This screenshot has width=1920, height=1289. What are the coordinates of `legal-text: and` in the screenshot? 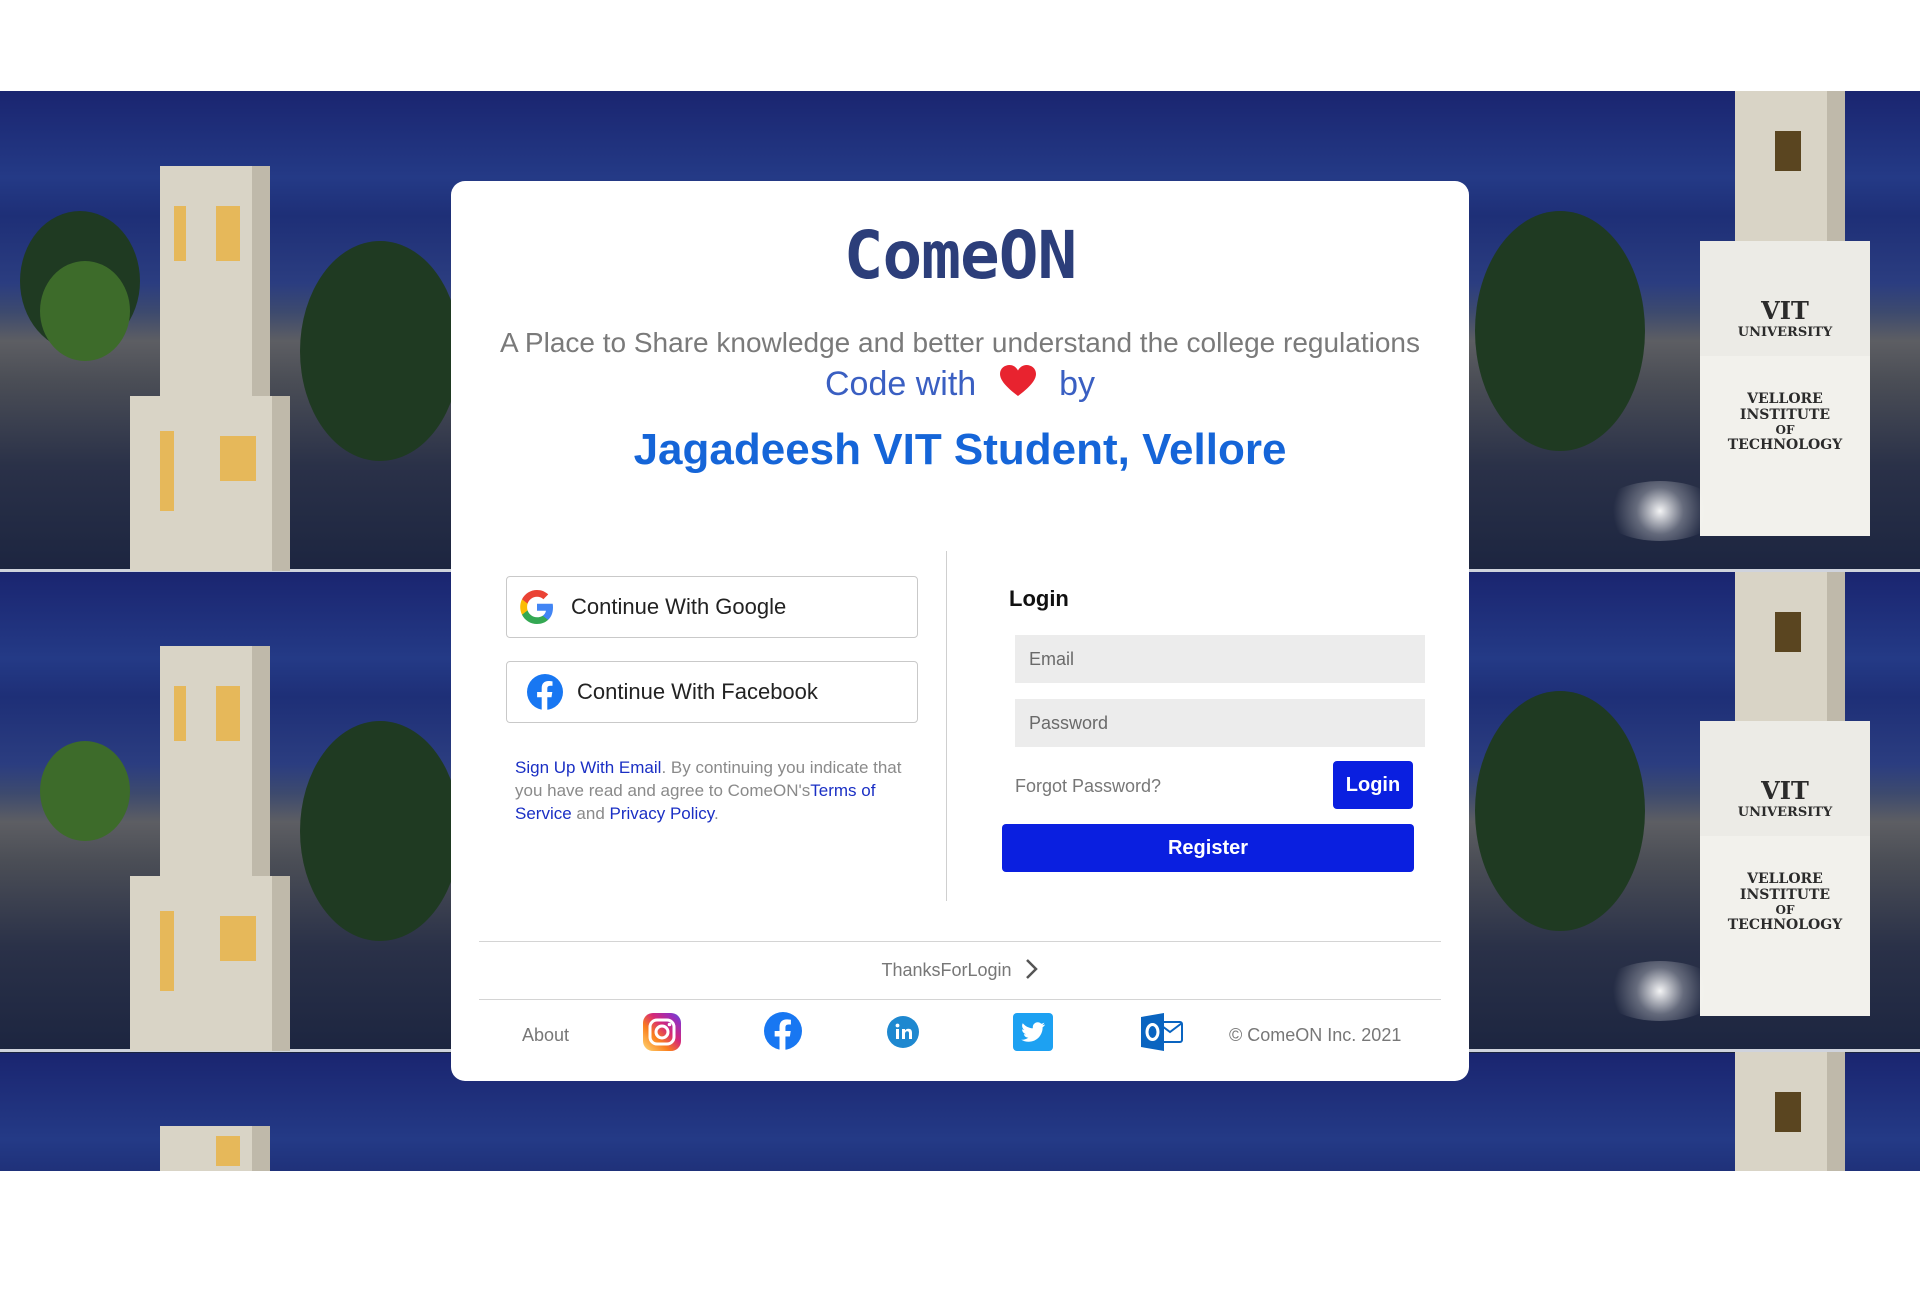 It's located at (590, 813).